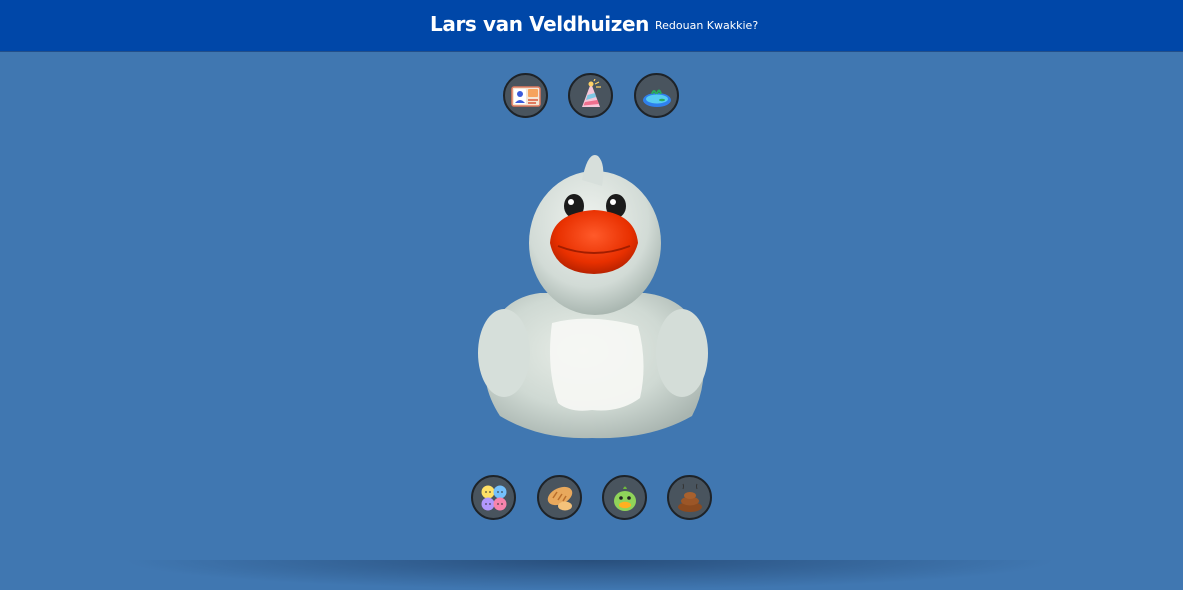 The height and width of the screenshot is (590, 1183). I want to click on poop-icon, so click(689, 497).